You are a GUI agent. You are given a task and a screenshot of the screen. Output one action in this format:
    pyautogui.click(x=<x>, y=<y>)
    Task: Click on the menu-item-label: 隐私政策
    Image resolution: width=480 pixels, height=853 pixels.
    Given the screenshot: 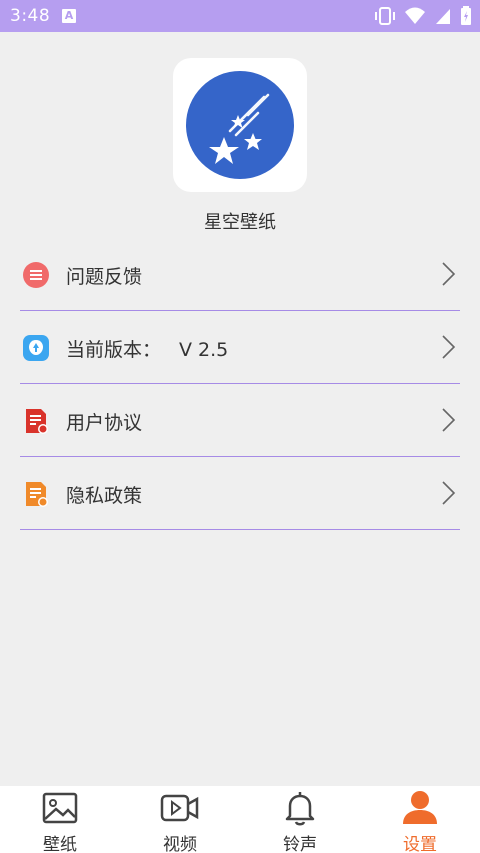 What is the action you would take?
    pyautogui.click(x=104, y=496)
    